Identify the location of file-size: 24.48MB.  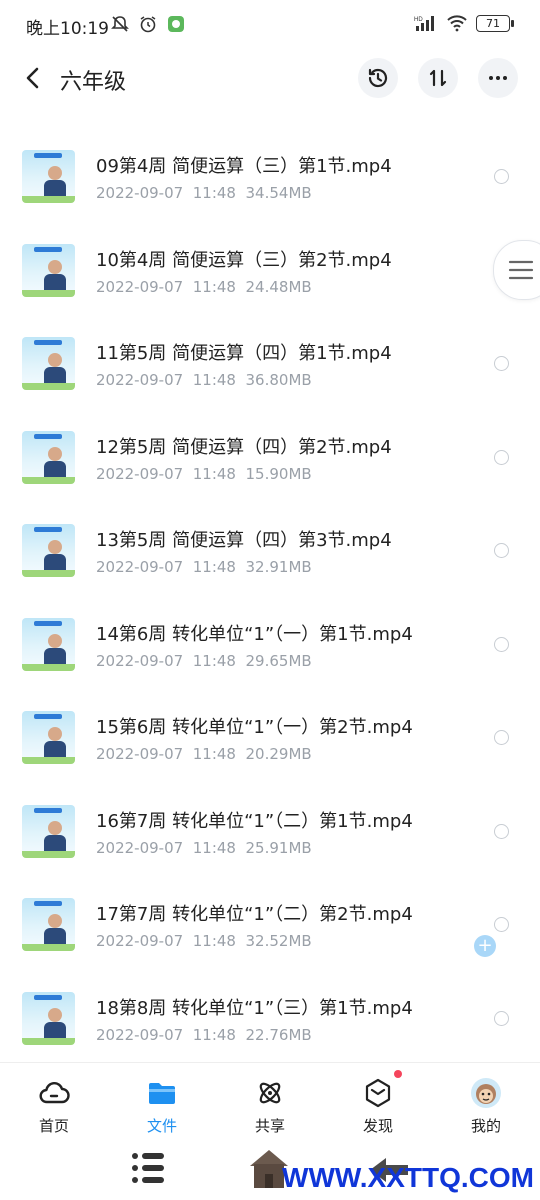
(278, 286).